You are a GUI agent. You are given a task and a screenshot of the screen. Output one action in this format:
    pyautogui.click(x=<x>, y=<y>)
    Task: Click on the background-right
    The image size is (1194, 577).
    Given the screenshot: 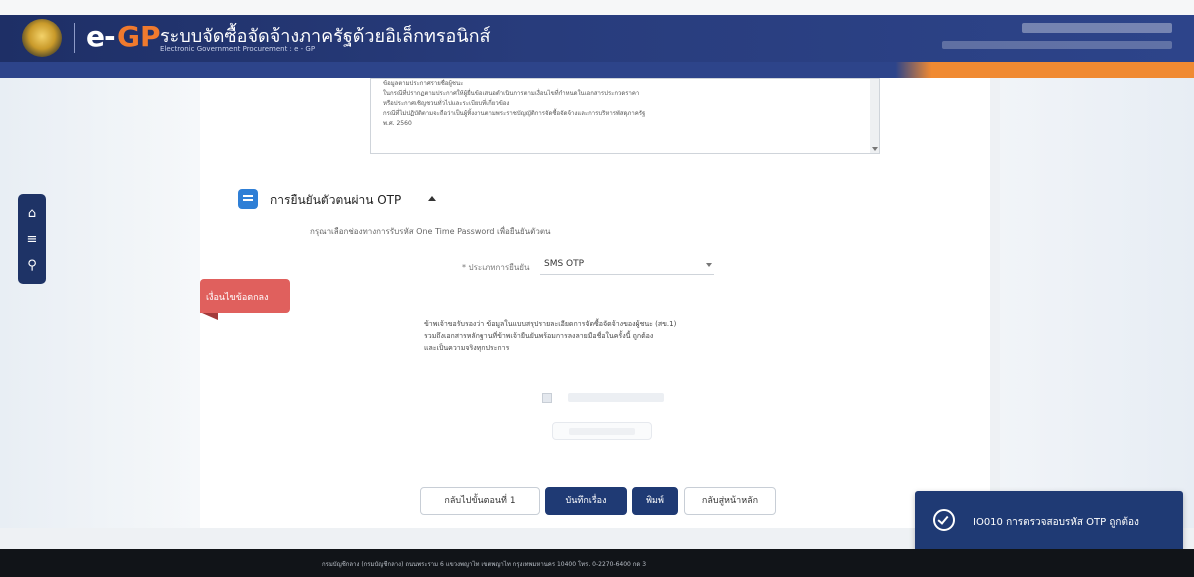 What is the action you would take?
    pyautogui.click(x=1097, y=303)
    